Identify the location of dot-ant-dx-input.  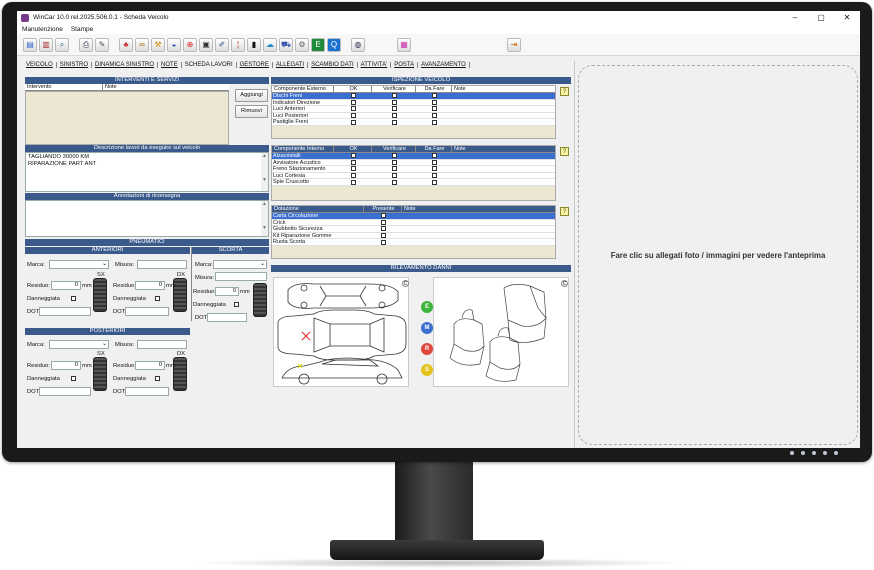
(147, 311).